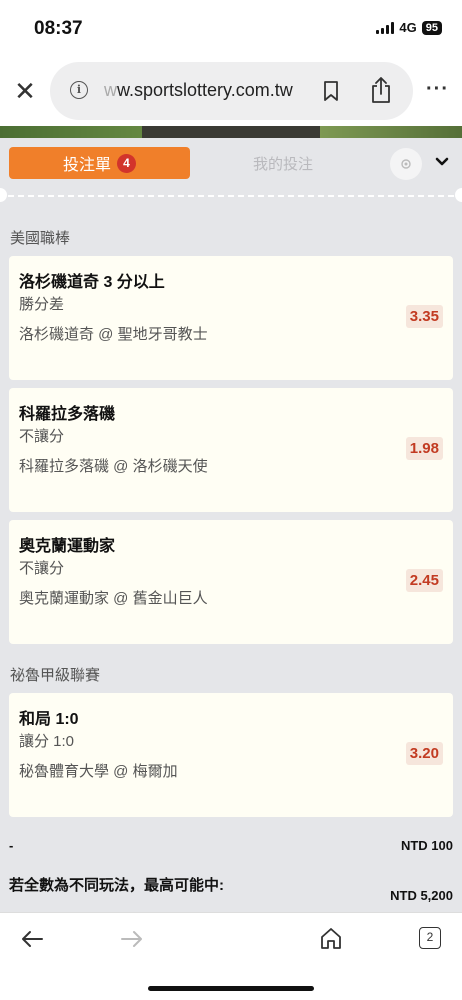 Image resolution: width=462 pixels, height=1000 pixels. Describe the element at coordinates (116, 885) in the screenshot. I see `max-payout-label: 若全數為不同玩法，最高可能中:` at that location.